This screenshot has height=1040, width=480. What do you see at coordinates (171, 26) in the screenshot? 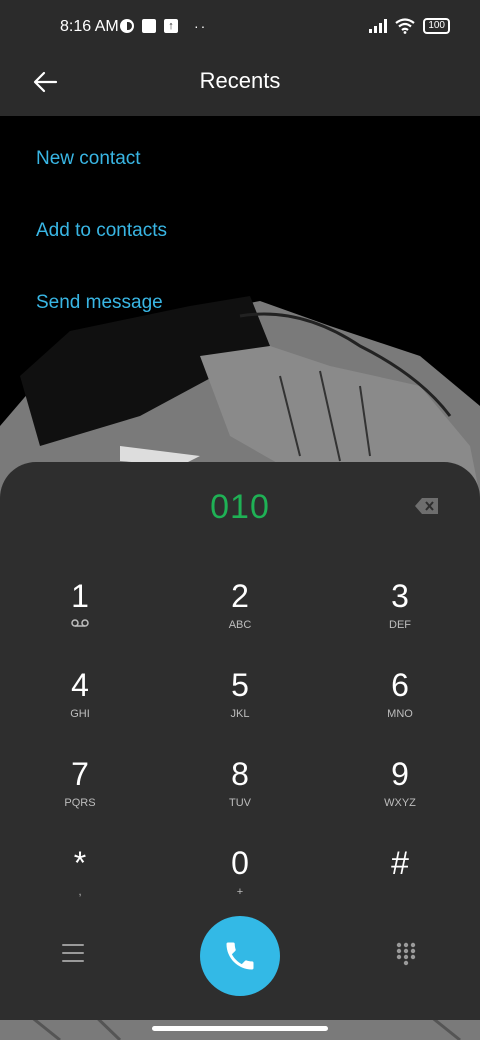
I see `upload-icon: ↑` at bounding box center [171, 26].